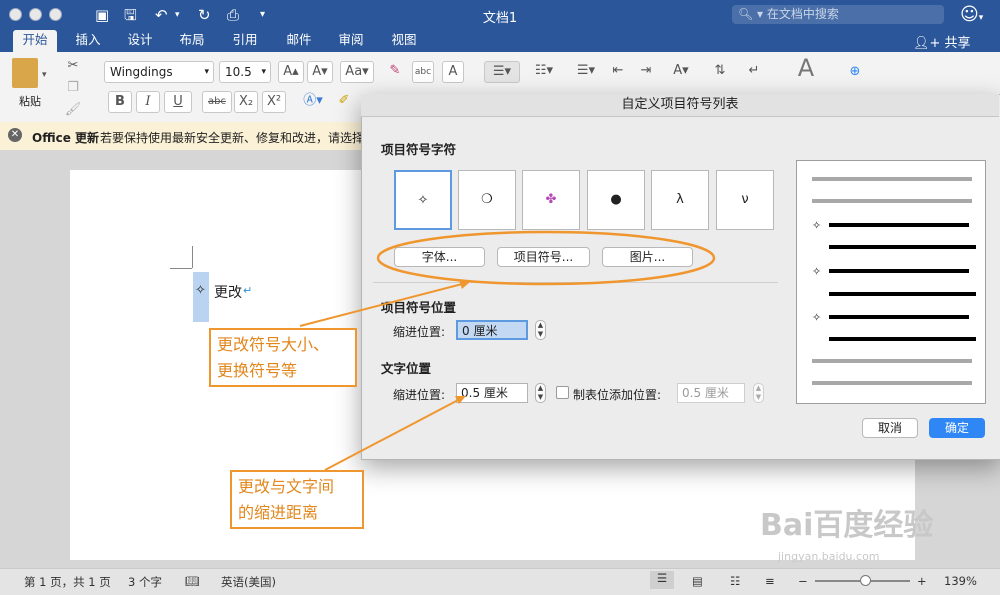 This screenshot has width=1000, height=595. What do you see at coordinates (297, 499) in the screenshot?
I see `annotation-note: 更改与文字间 的缩进距离` at bounding box center [297, 499].